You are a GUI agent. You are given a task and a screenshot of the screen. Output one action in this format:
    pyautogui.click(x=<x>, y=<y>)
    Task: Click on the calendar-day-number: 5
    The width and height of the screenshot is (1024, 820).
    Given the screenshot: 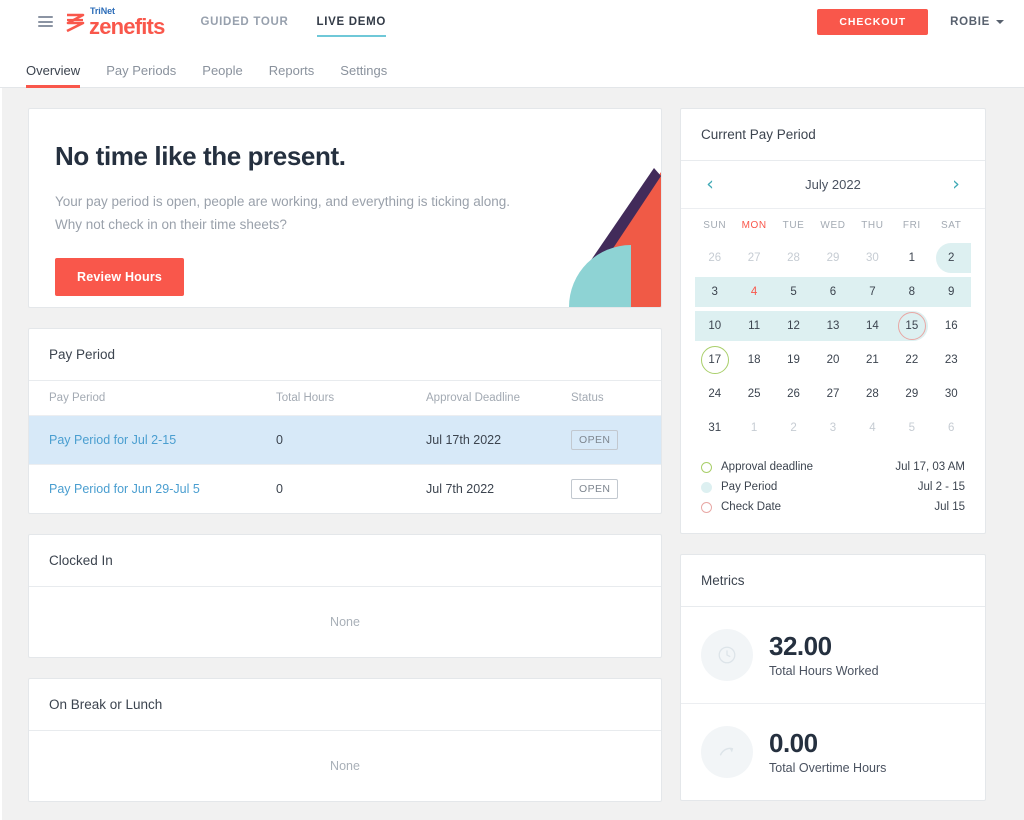 What is the action you would take?
    pyautogui.click(x=793, y=292)
    